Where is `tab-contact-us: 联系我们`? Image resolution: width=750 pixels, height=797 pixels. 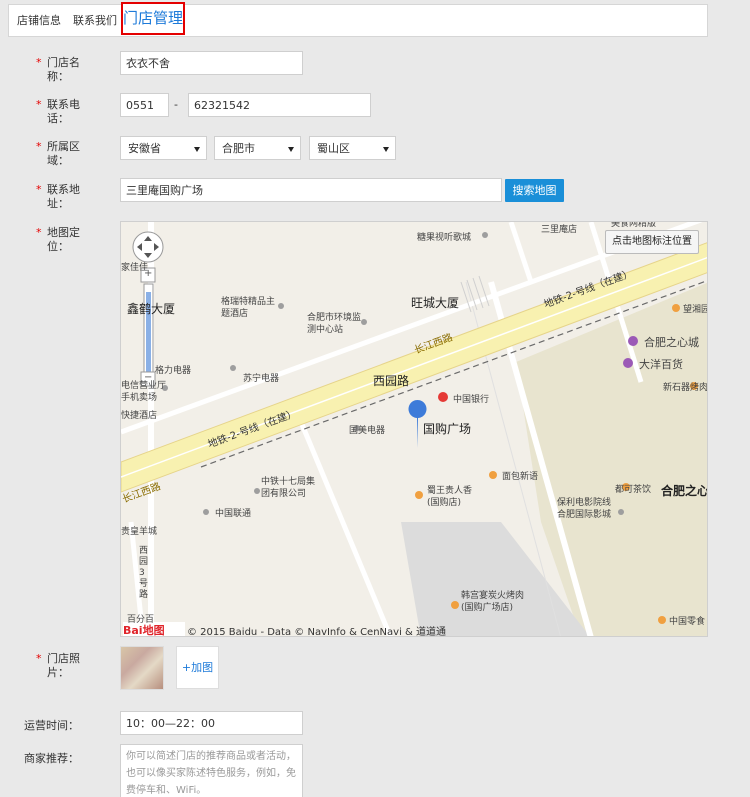 tab-contact-us: 联系我们 is located at coordinates (95, 20).